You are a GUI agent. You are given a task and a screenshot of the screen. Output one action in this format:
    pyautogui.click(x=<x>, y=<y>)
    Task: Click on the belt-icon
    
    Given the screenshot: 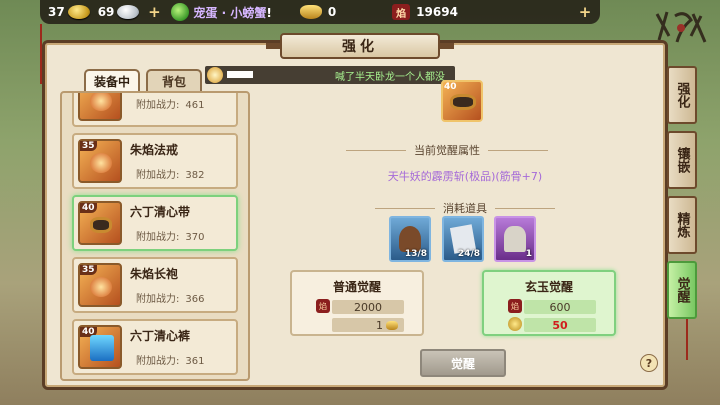 What is the action you would take?
    pyautogui.click(x=463, y=102)
    